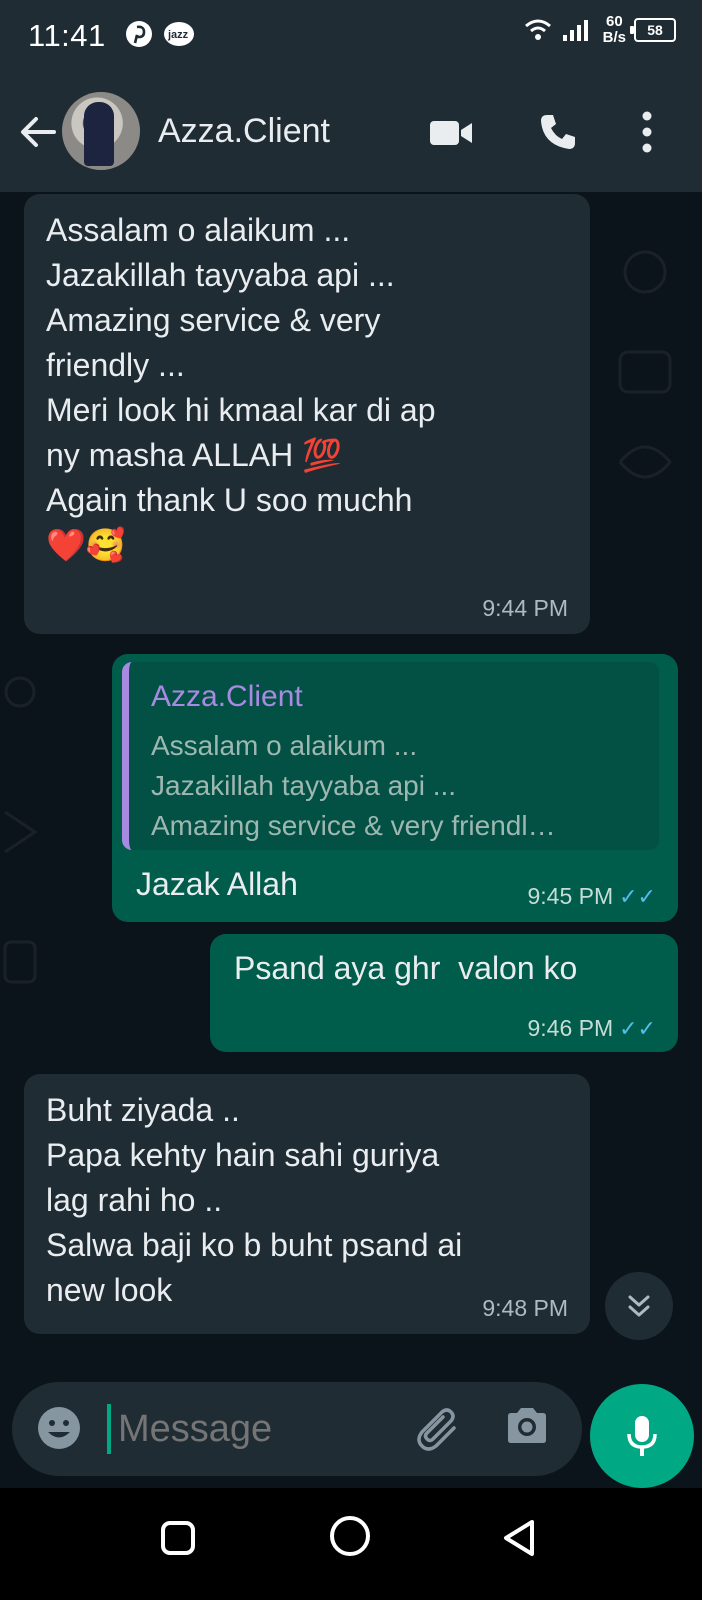  I want to click on message-time: 9:45 PM, so click(570, 896).